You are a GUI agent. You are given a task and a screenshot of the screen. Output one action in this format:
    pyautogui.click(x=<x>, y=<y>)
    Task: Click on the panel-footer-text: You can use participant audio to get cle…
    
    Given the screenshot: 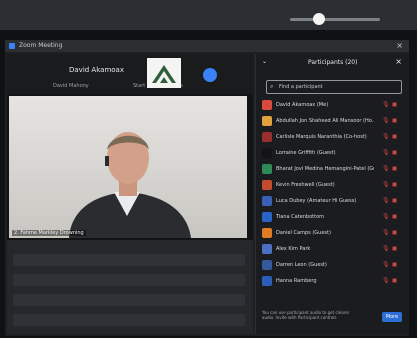 What is the action you would take?
    pyautogui.click(x=317, y=315)
    